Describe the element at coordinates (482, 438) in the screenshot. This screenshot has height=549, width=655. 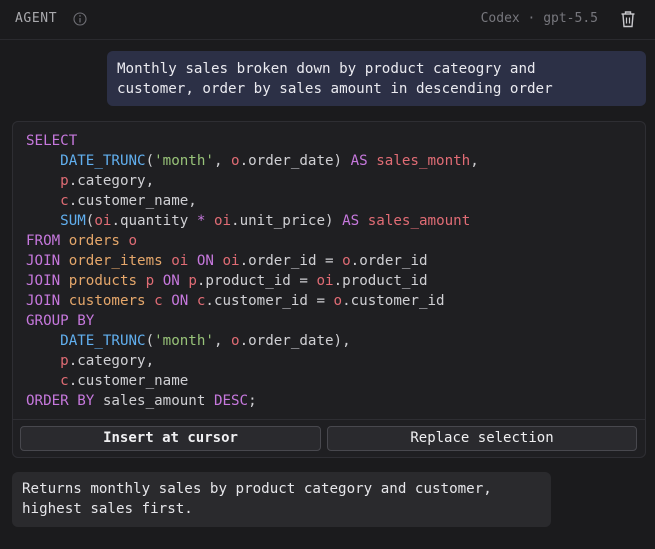
I see `replace-selection-button: Replace selection` at that location.